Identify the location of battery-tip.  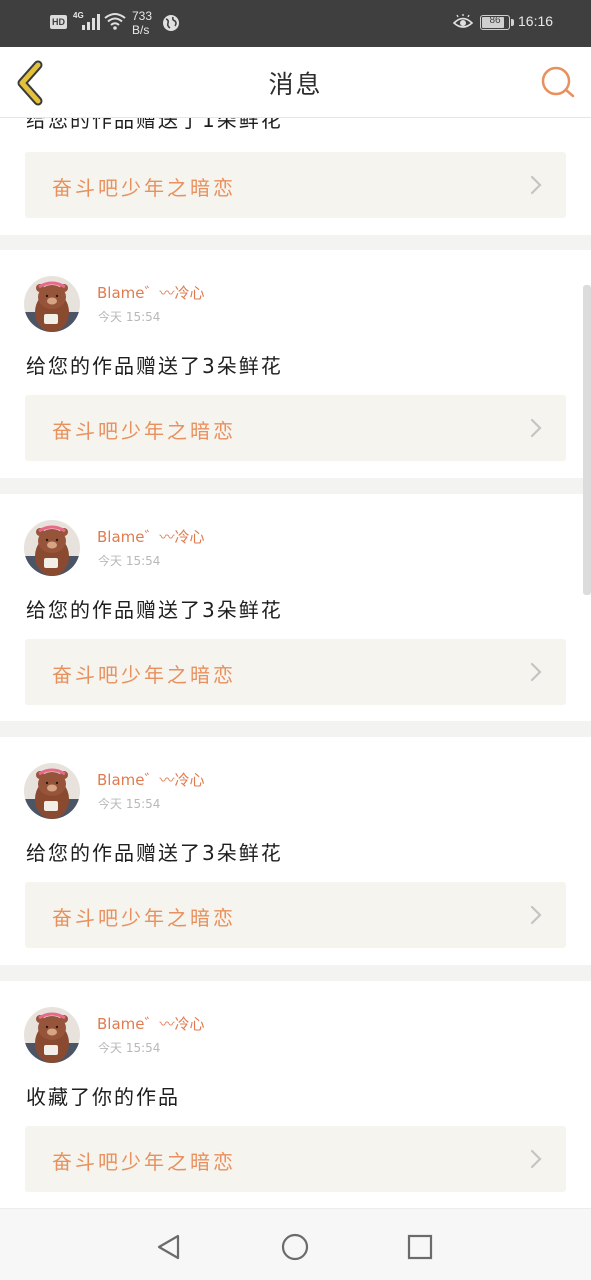
(512, 22).